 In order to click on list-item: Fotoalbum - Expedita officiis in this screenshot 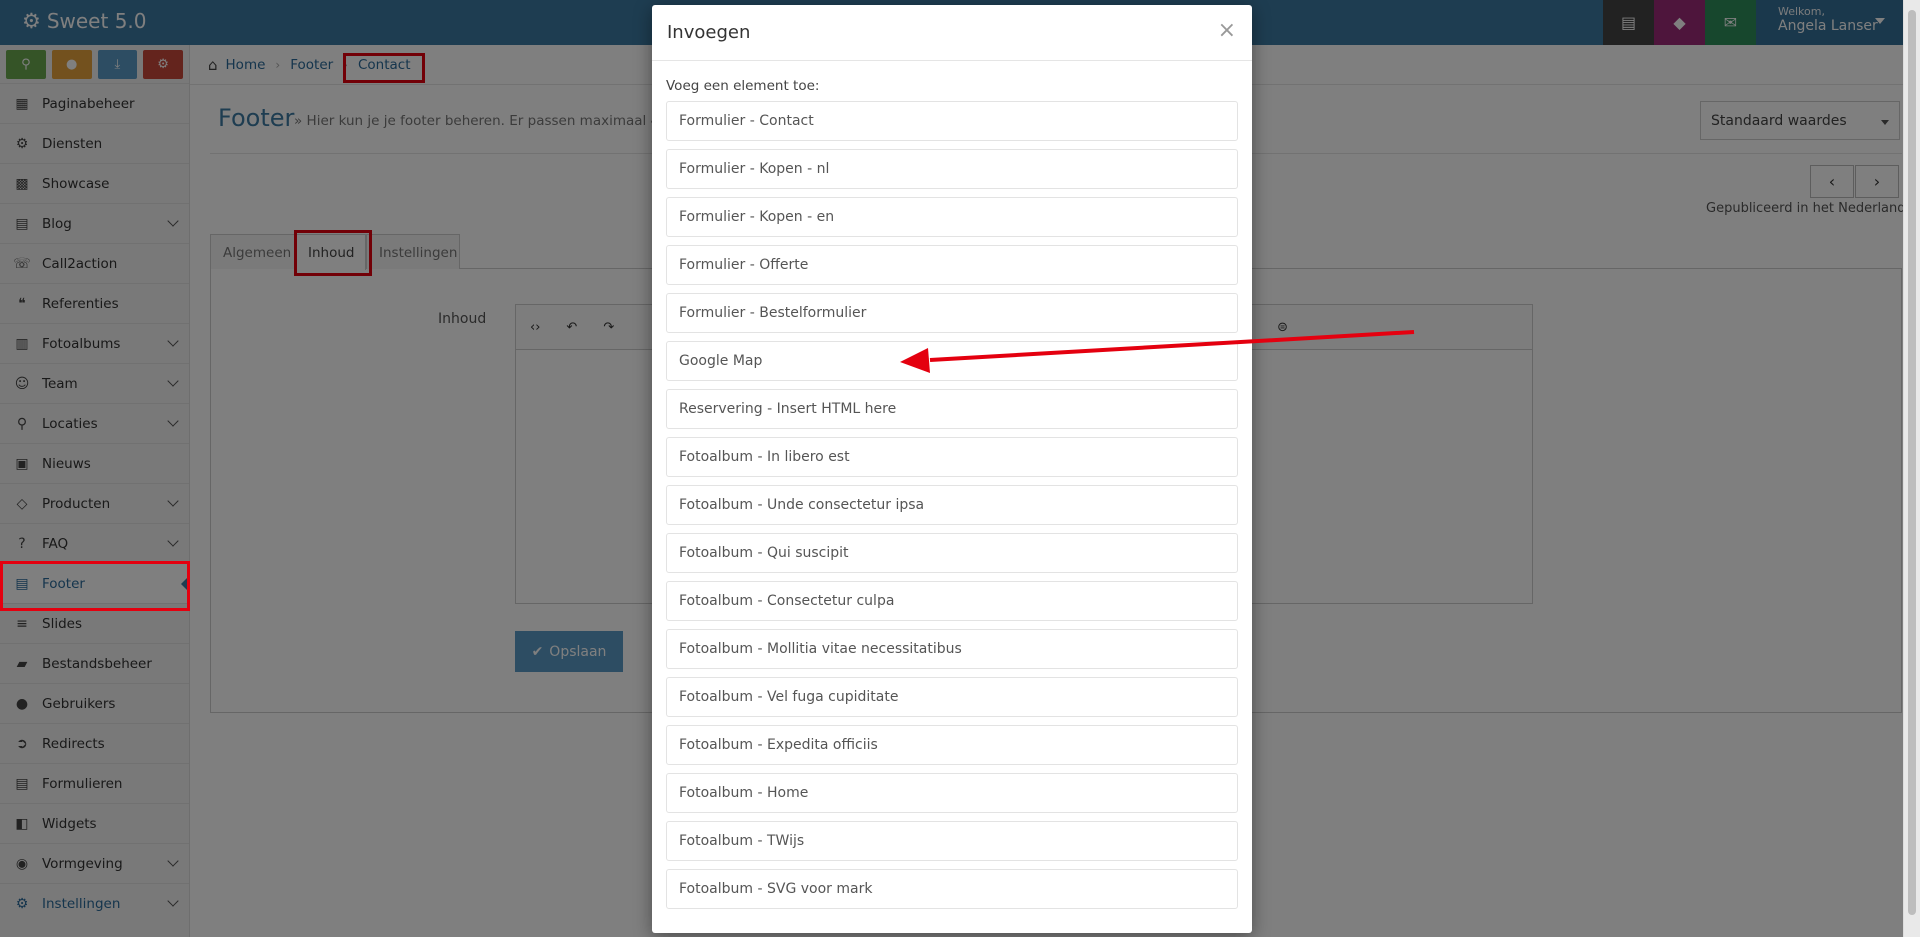, I will do `click(952, 745)`.